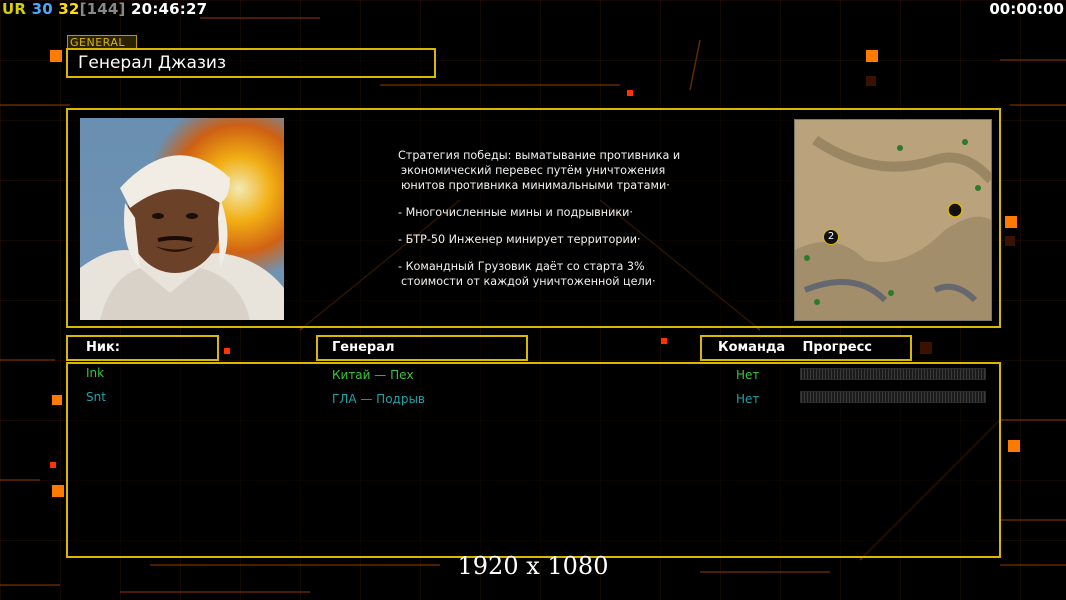 The width and height of the screenshot is (1066, 600). What do you see at coordinates (1026, 9) in the screenshot?
I see `hud-timer: 00:00:00` at bounding box center [1026, 9].